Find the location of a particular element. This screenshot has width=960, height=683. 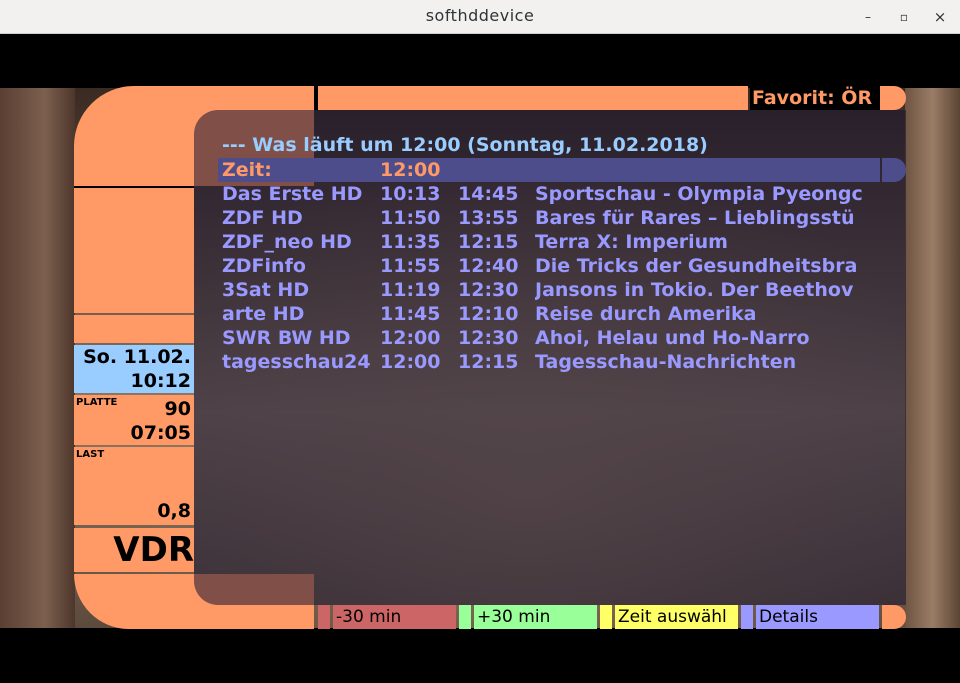

channel-name: Das Erste HD is located at coordinates (292, 194).